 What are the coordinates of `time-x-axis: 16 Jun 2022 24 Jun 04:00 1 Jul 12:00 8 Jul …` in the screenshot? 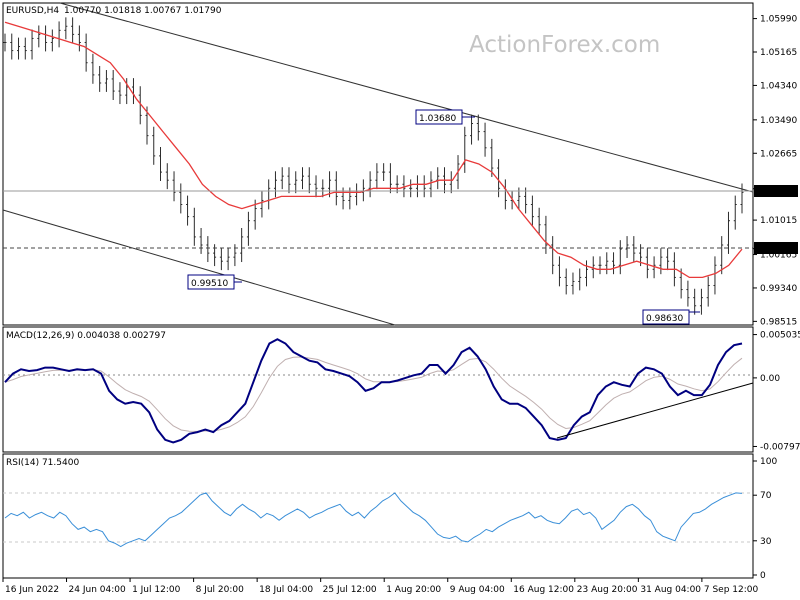 It's located at (380, 586).